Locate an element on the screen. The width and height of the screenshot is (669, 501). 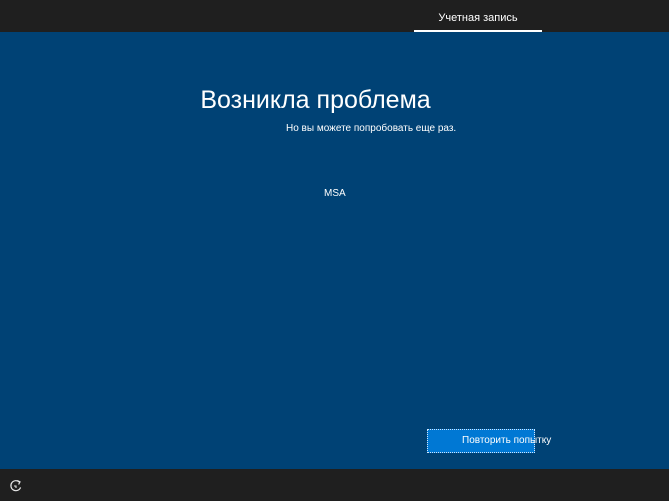
ease-of-access-icon is located at coordinates (16, 486).